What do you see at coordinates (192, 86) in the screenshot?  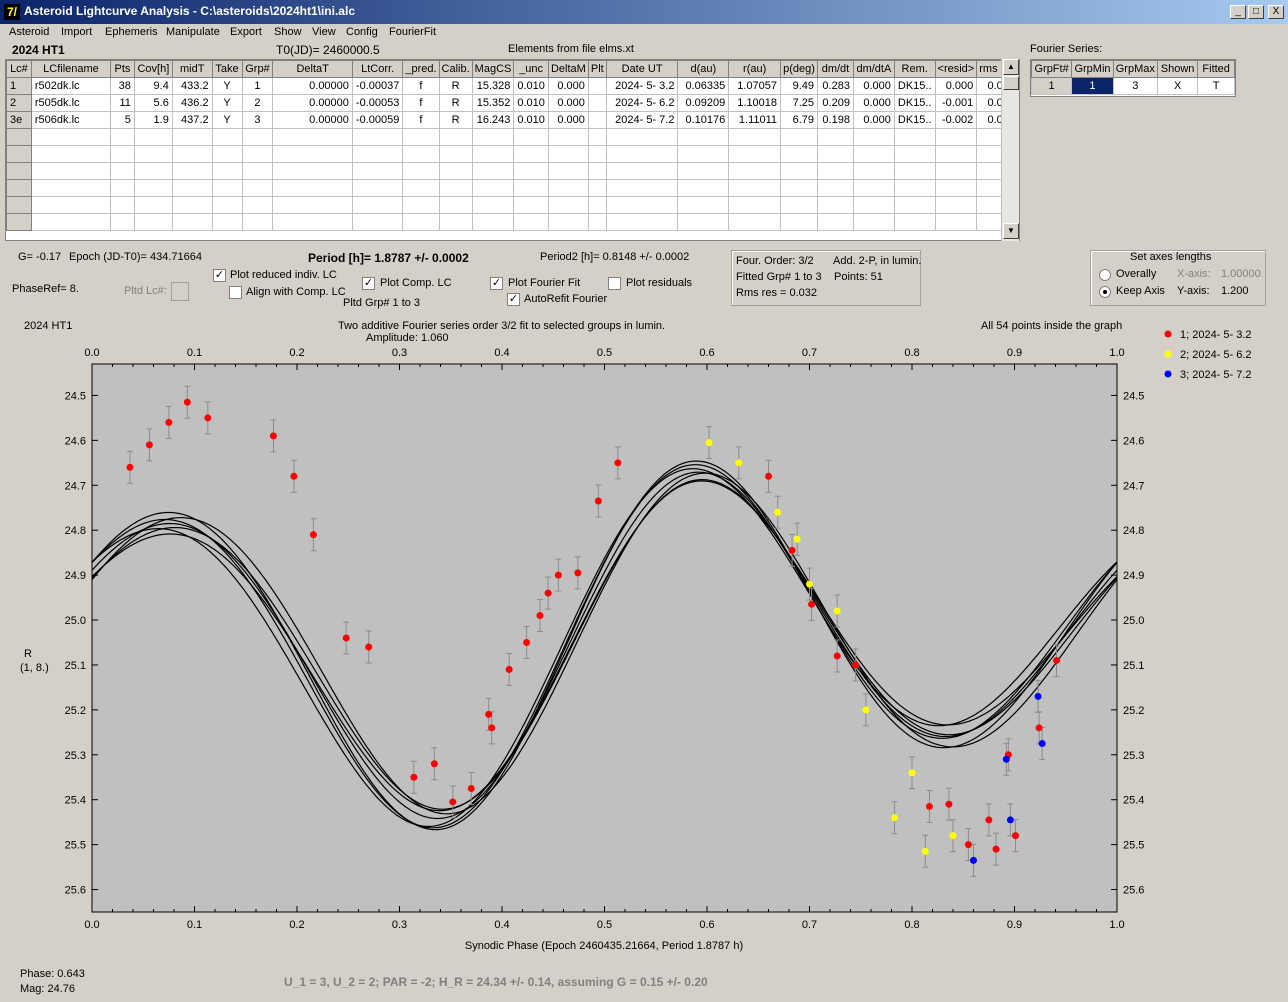 I see `table-cell: 433.2` at bounding box center [192, 86].